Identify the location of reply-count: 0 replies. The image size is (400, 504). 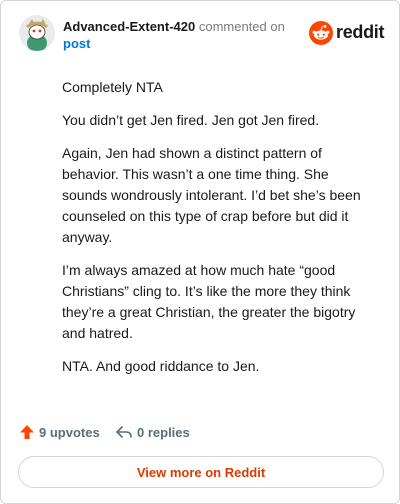
(163, 432).